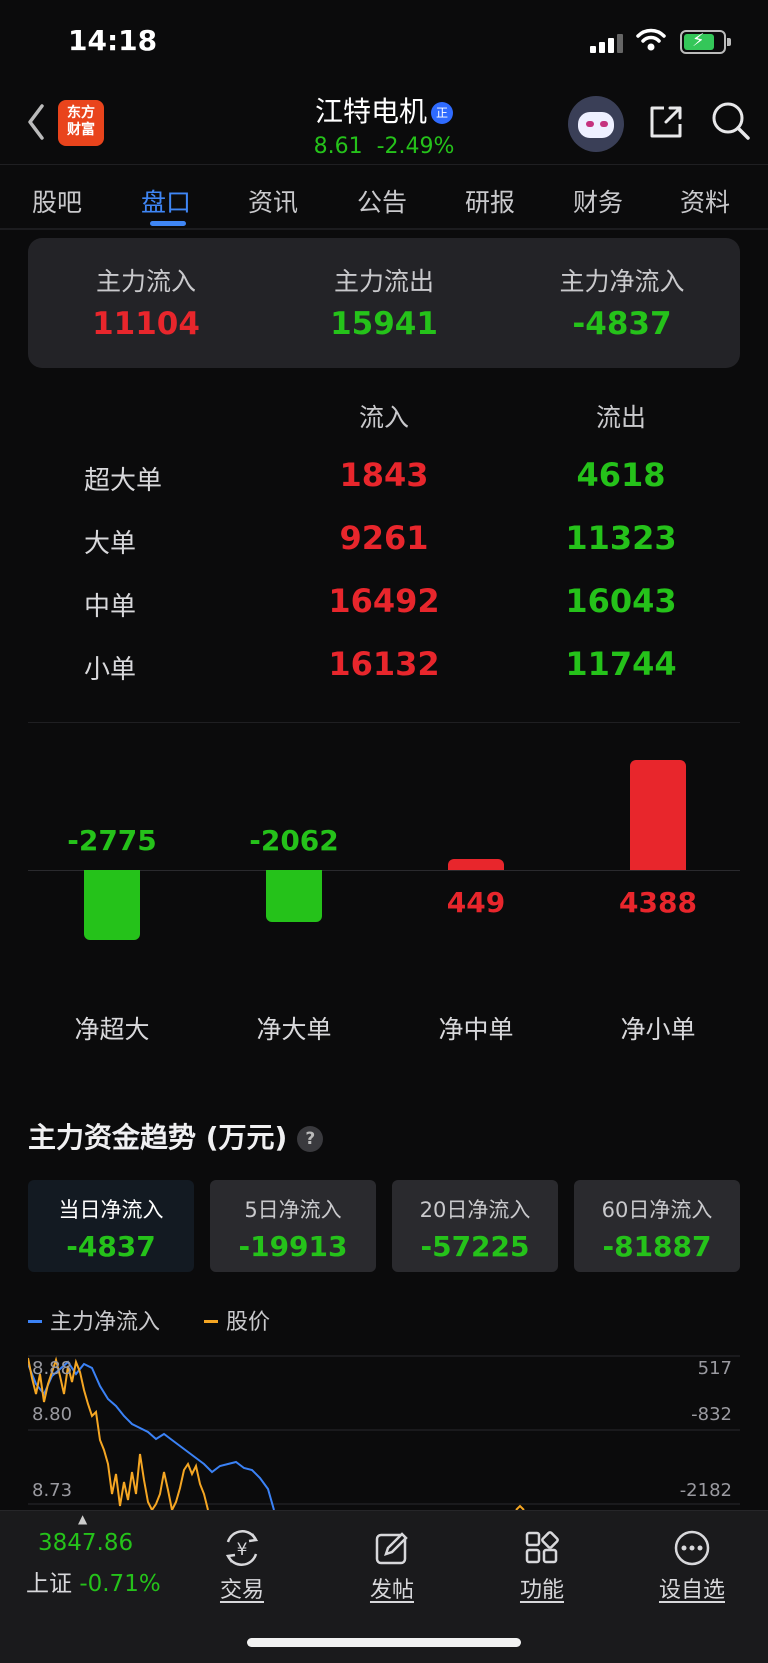 The width and height of the screenshot is (768, 1663). Describe the element at coordinates (658, 1029) in the screenshot. I see `net-bar-category: 净小单` at that location.